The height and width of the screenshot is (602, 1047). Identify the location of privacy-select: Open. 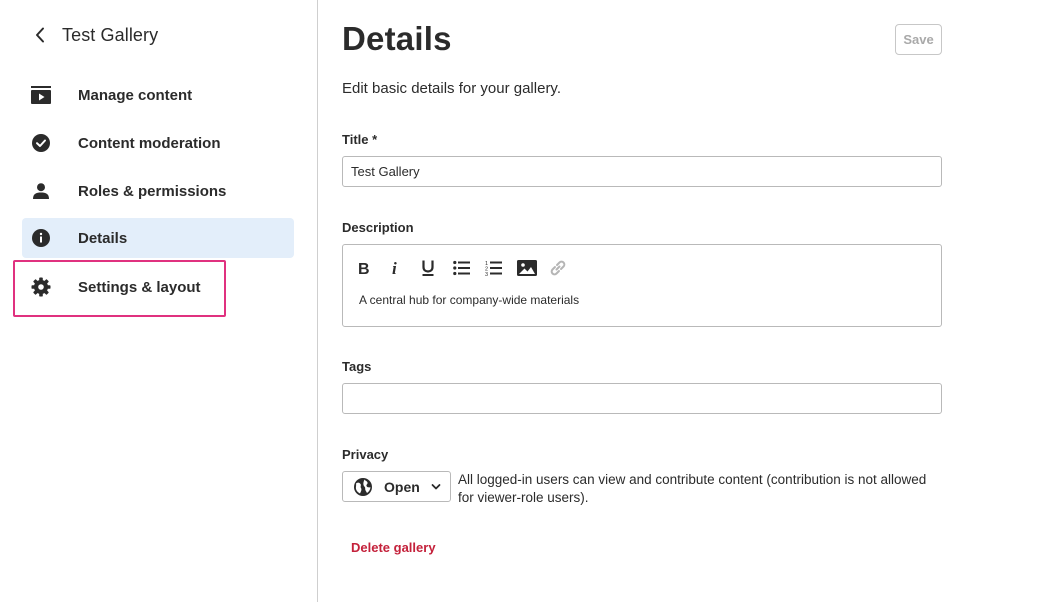
(396, 486).